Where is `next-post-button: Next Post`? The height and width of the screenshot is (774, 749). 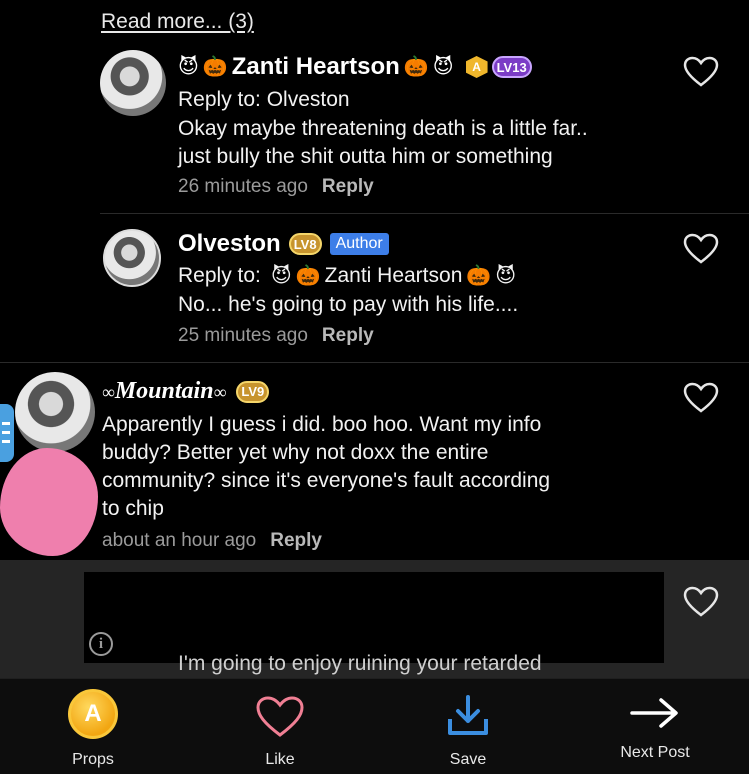
next-post-button: Next Post is located at coordinates (655, 726).